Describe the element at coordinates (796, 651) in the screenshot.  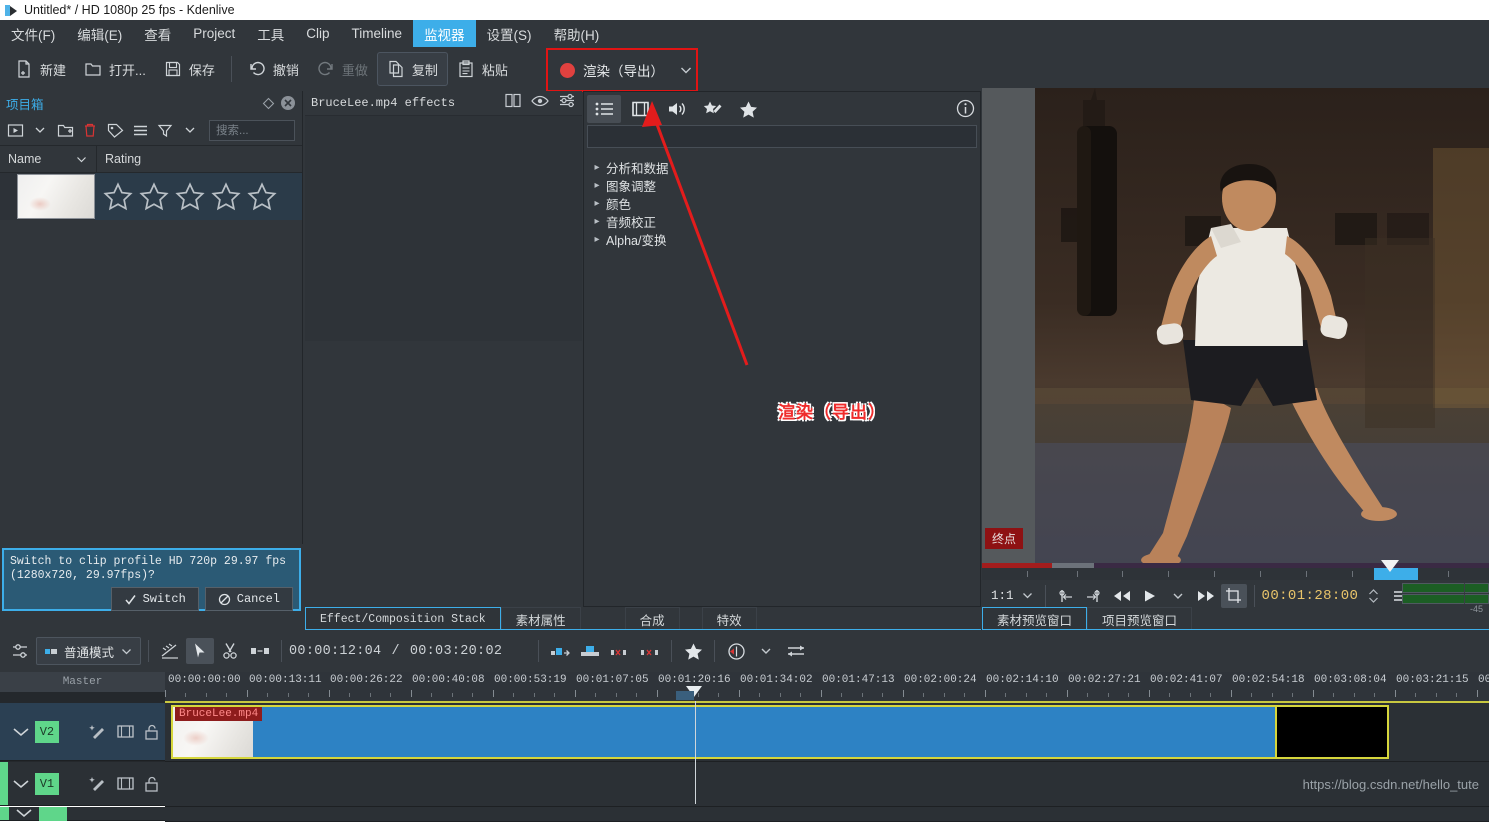
I see `timeline-mixer-button` at that location.